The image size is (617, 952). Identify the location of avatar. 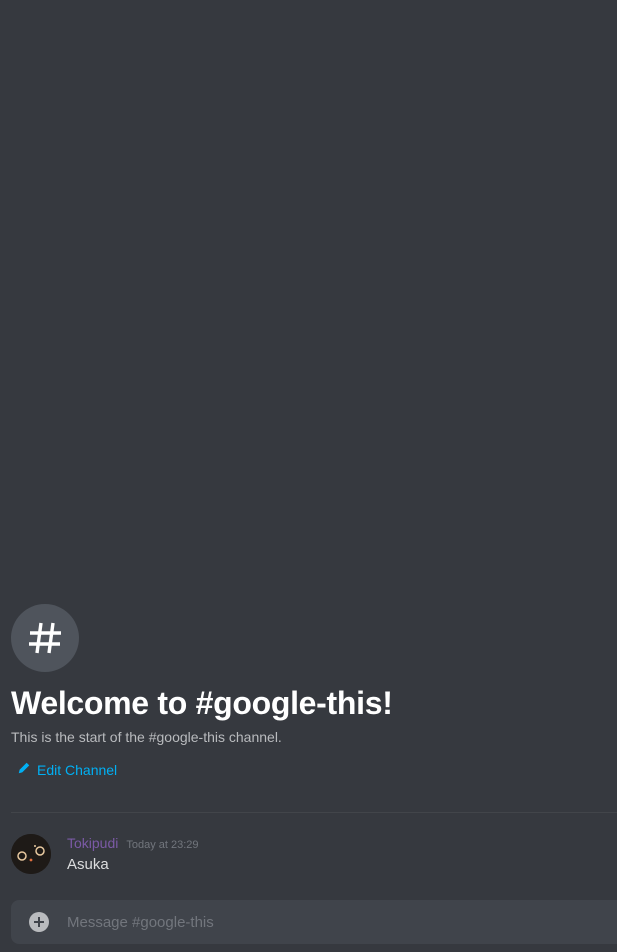
(31, 854).